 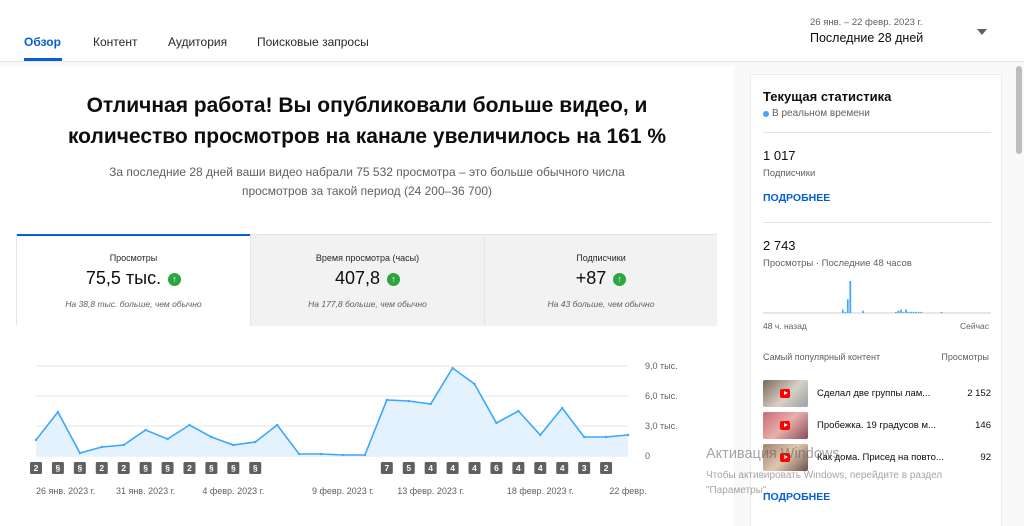 What do you see at coordinates (601, 258) in the screenshot?
I see `metric-title: Подписчики` at bounding box center [601, 258].